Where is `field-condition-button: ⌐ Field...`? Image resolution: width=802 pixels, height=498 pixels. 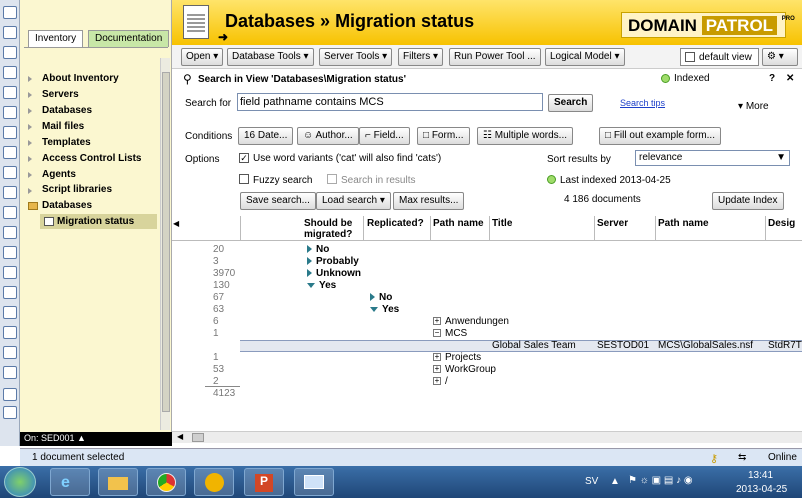 field-condition-button: ⌐ Field... is located at coordinates (384, 136).